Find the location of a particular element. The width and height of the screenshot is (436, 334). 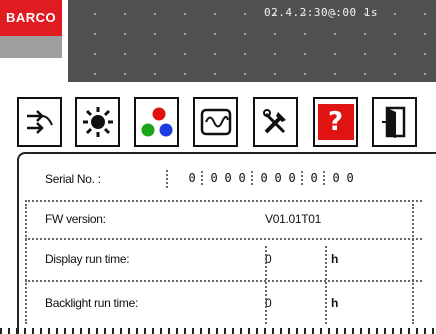

signal-wave-icon is located at coordinates (215, 122).